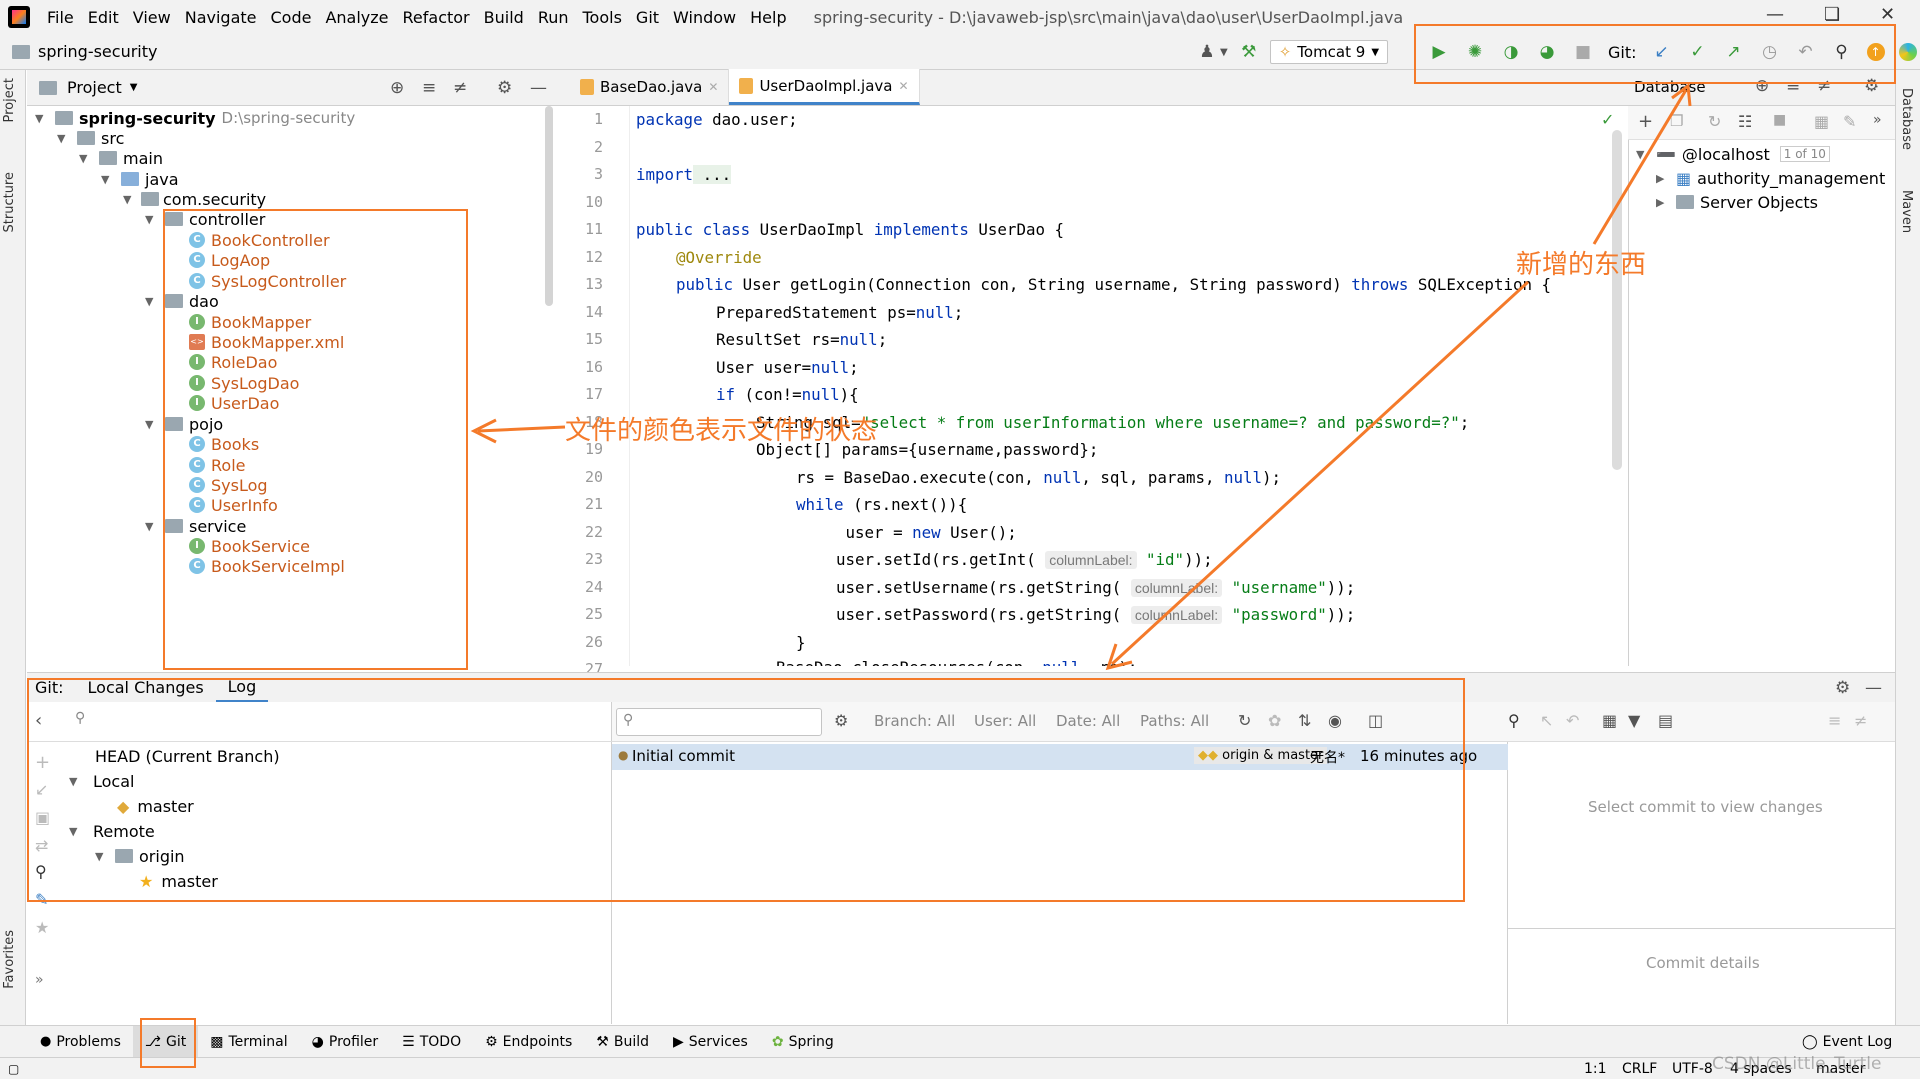  Describe the element at coordinates (1907, 52) in the screenshot. I see `jetbrains-toolbox-icon` at that location.